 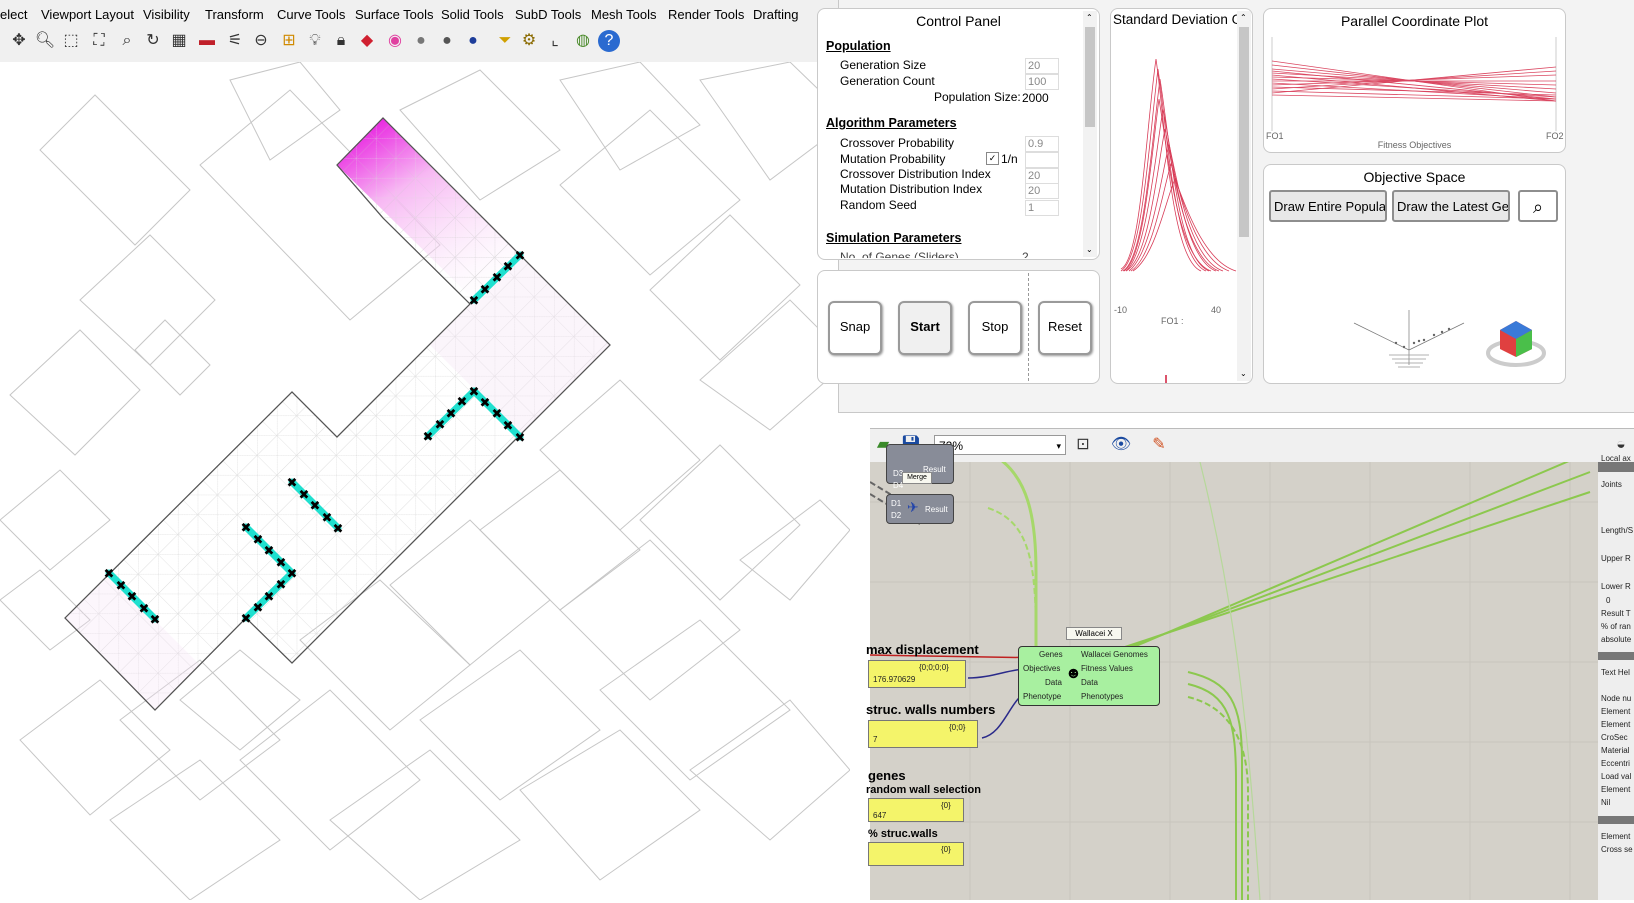 What do you see at coordinates (1090, 77) in the screenshot?
I see `scroll-thumb` at bounding box center [1090, 77].